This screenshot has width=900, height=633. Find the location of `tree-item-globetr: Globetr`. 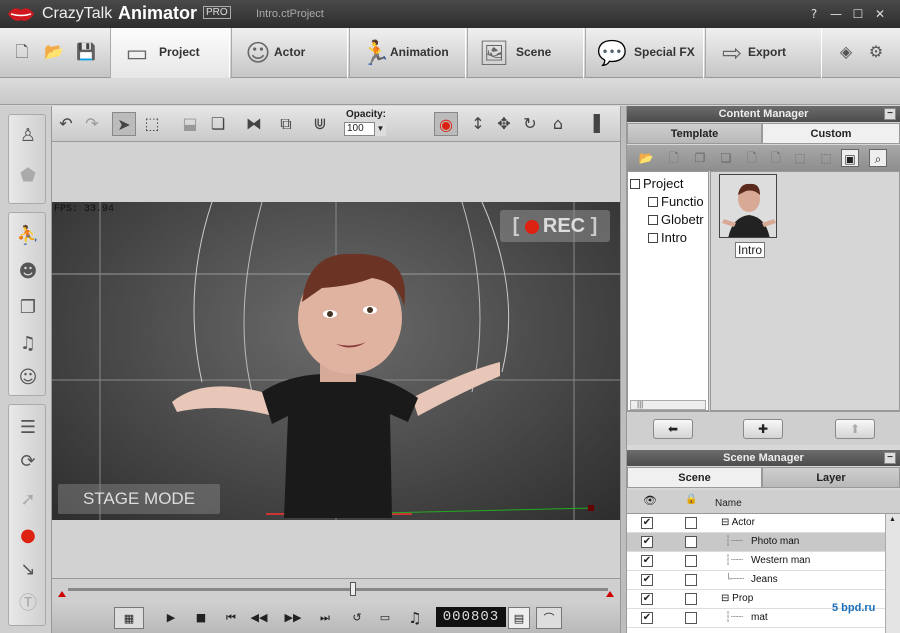

tree-item-globetr: Globetr is located at coordinates (676, 219).